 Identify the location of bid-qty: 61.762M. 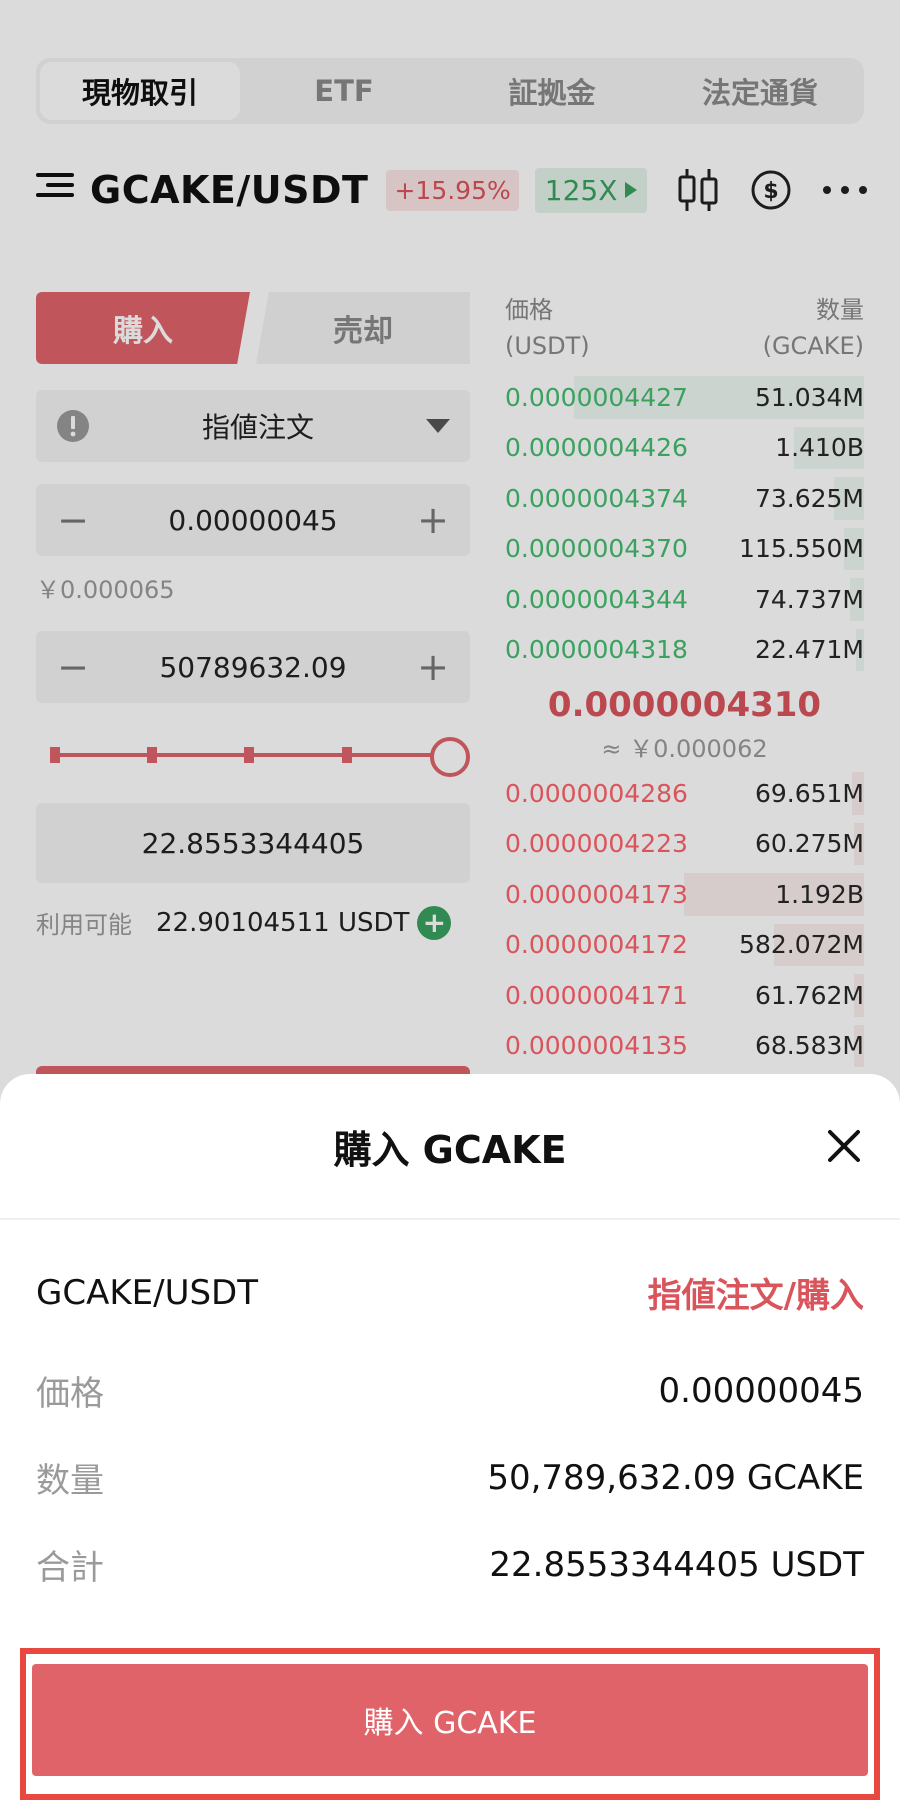
(809, 995).